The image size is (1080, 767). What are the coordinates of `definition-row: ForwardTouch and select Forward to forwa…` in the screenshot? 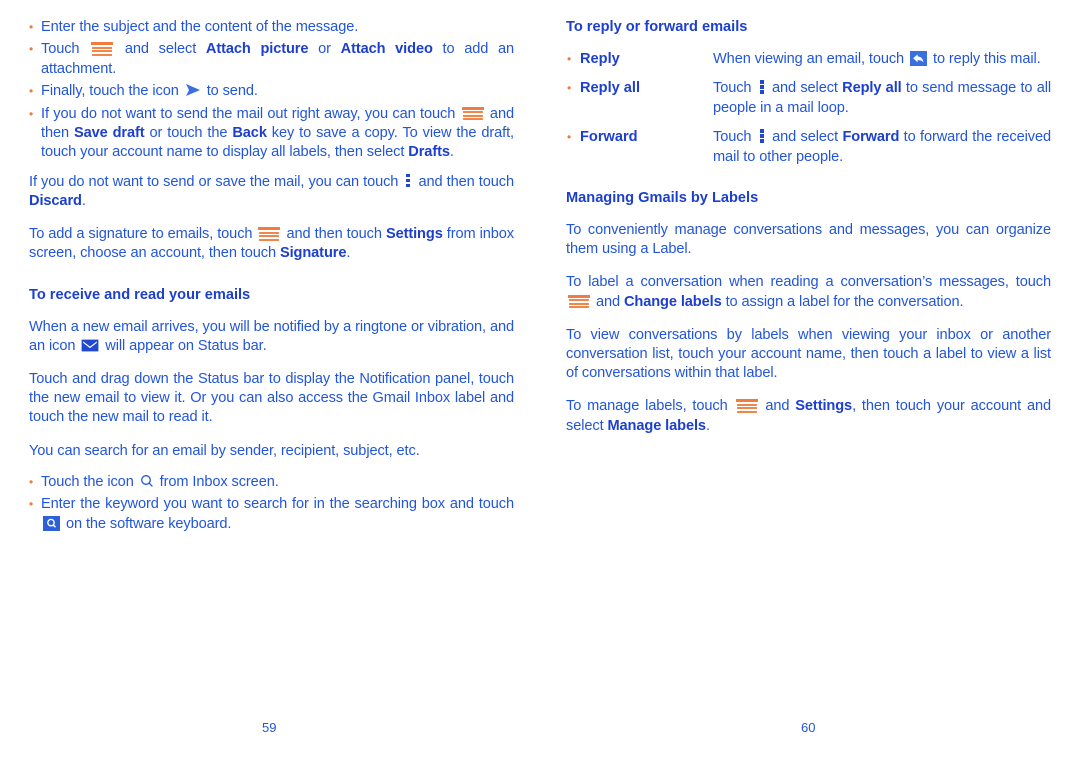 It's located at (808, 147).